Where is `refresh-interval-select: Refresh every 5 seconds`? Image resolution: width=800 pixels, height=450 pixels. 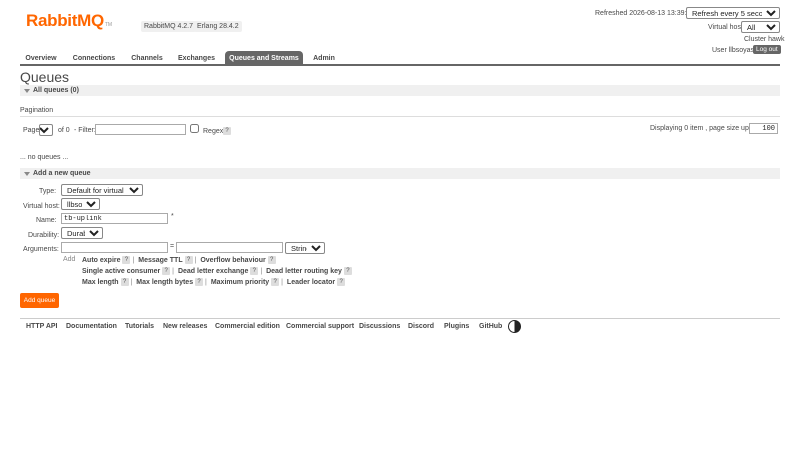
refresh-interval-select: Refresh every 5 seconds is located at coordinates (733, 13).